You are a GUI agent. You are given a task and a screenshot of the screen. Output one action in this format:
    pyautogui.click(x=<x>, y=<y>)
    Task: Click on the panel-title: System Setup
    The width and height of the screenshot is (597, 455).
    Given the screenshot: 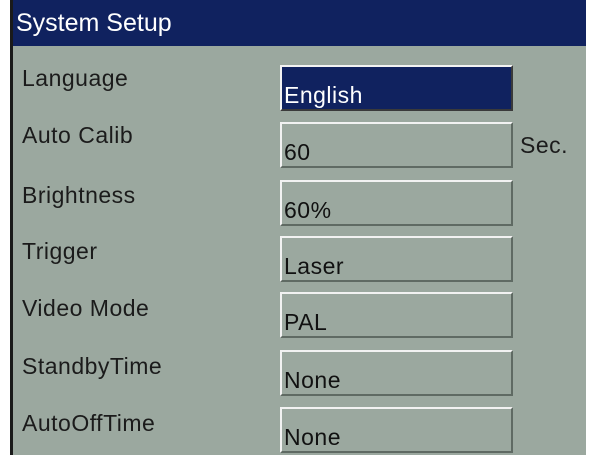 What is the action you would take?
    pyautogui.click(x=299, y=23)
    